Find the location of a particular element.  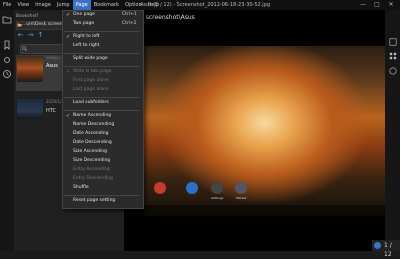

window-controls: — □ ✕ is located at coordinates (377, 5).